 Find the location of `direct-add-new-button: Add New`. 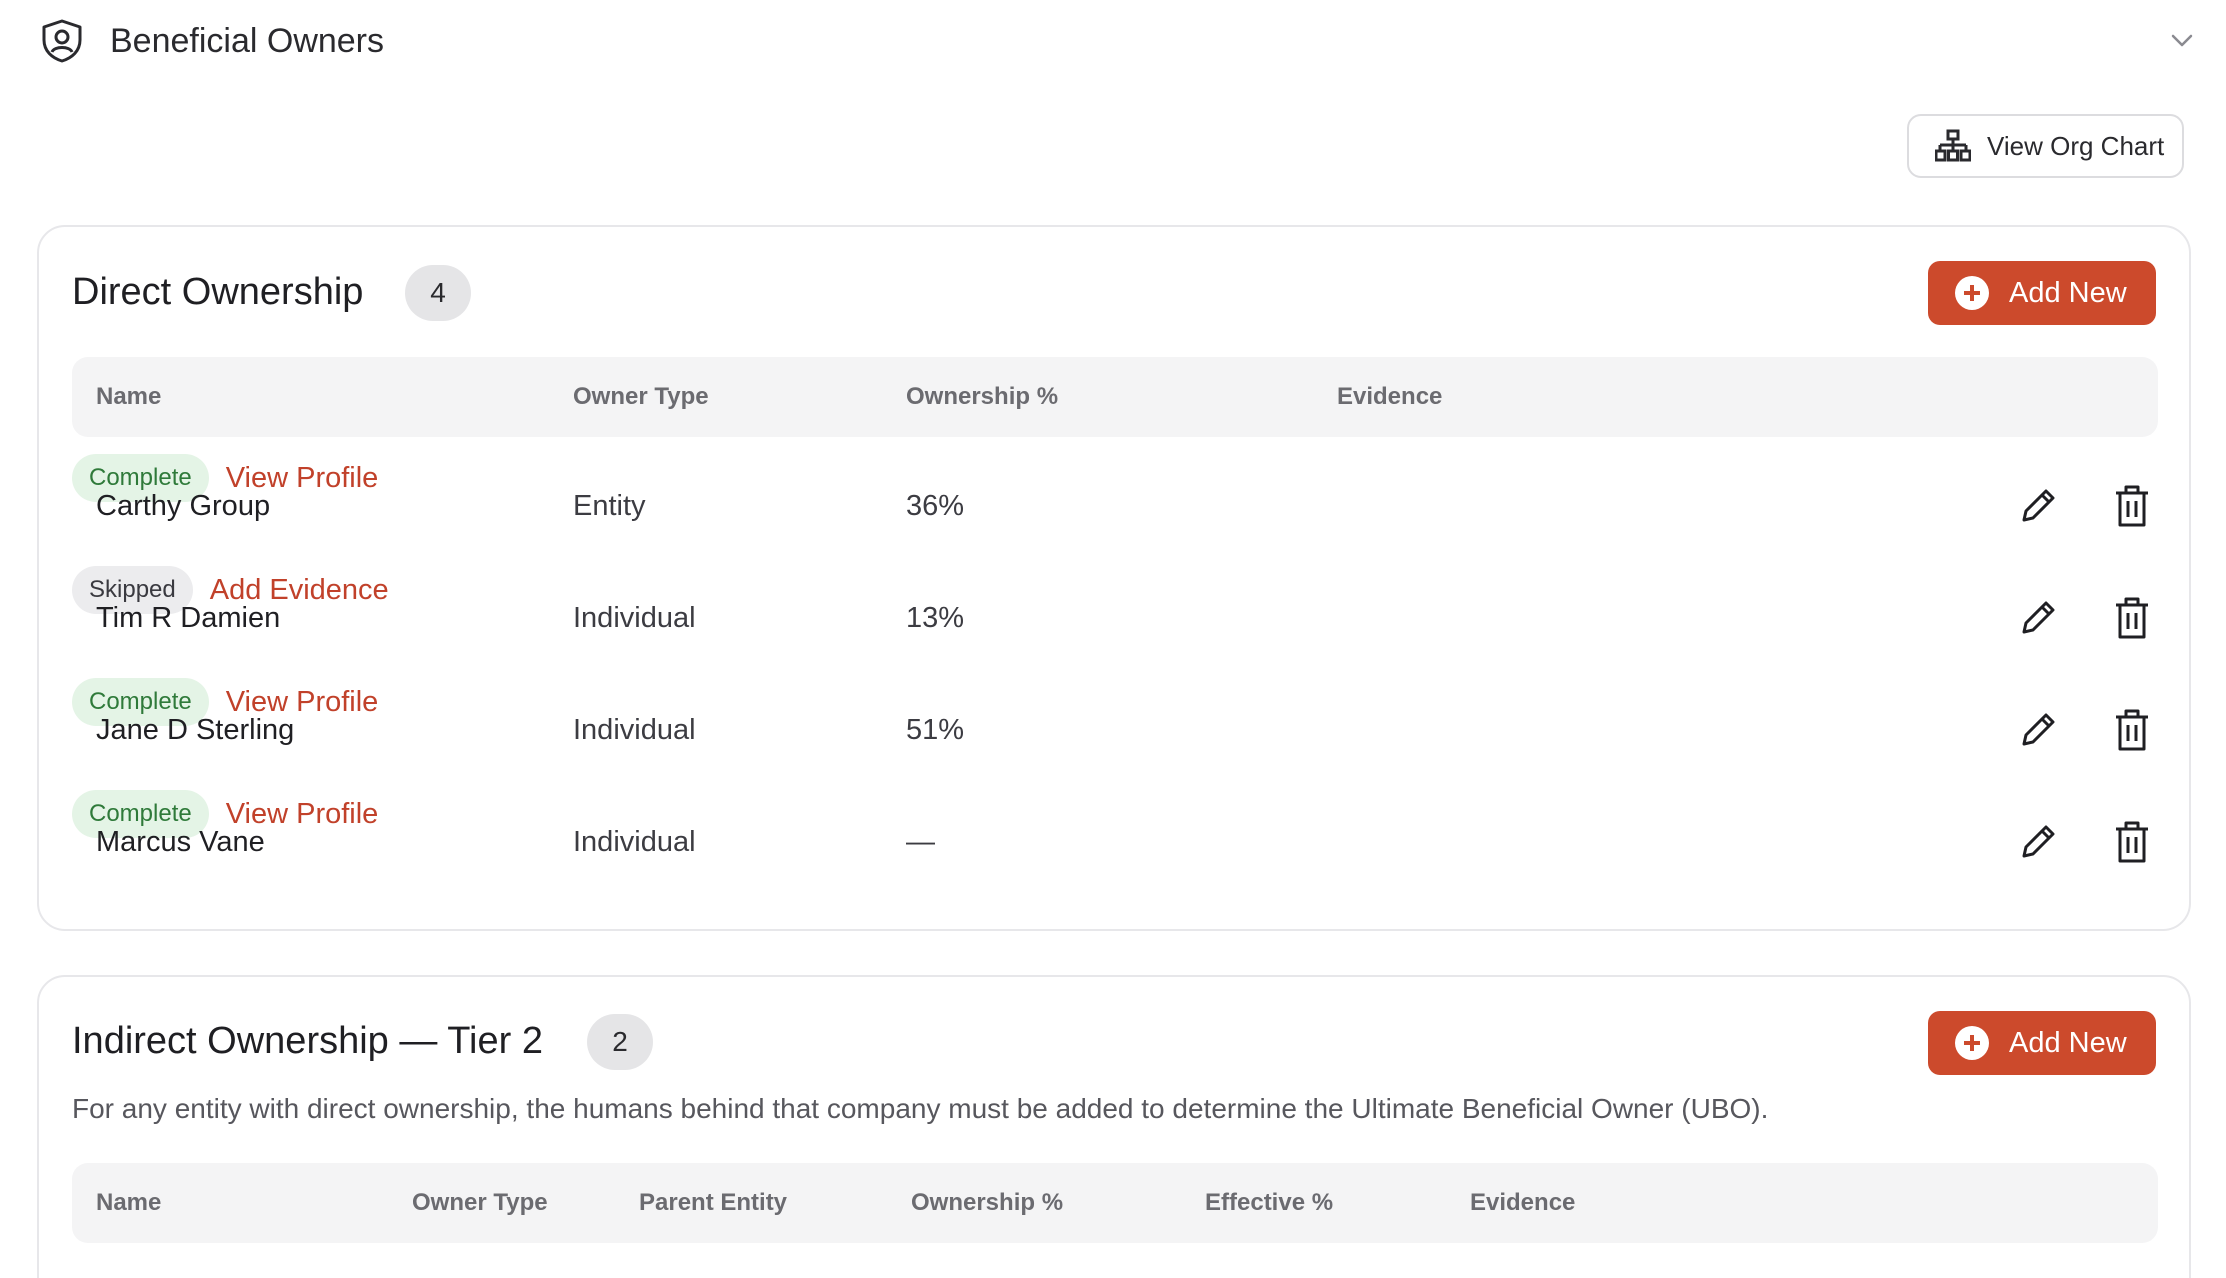

direct-add-new-button: Add New is located at coordinates (2042, 293).